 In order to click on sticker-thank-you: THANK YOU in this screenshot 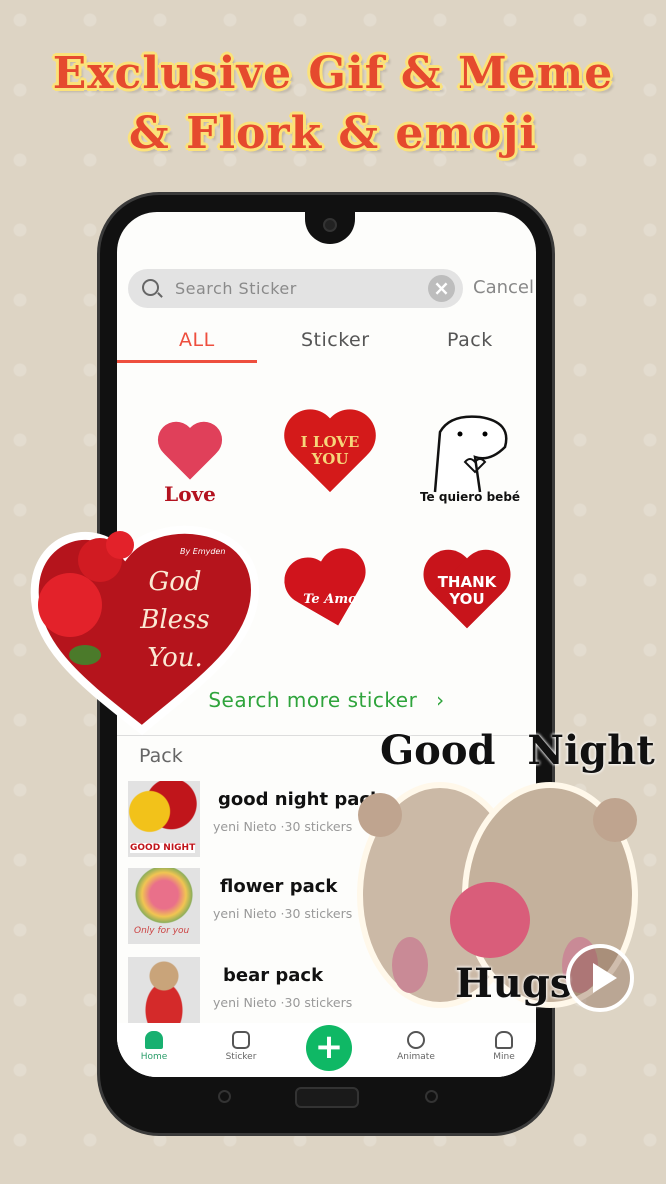, I will do `click(467, 594)`.